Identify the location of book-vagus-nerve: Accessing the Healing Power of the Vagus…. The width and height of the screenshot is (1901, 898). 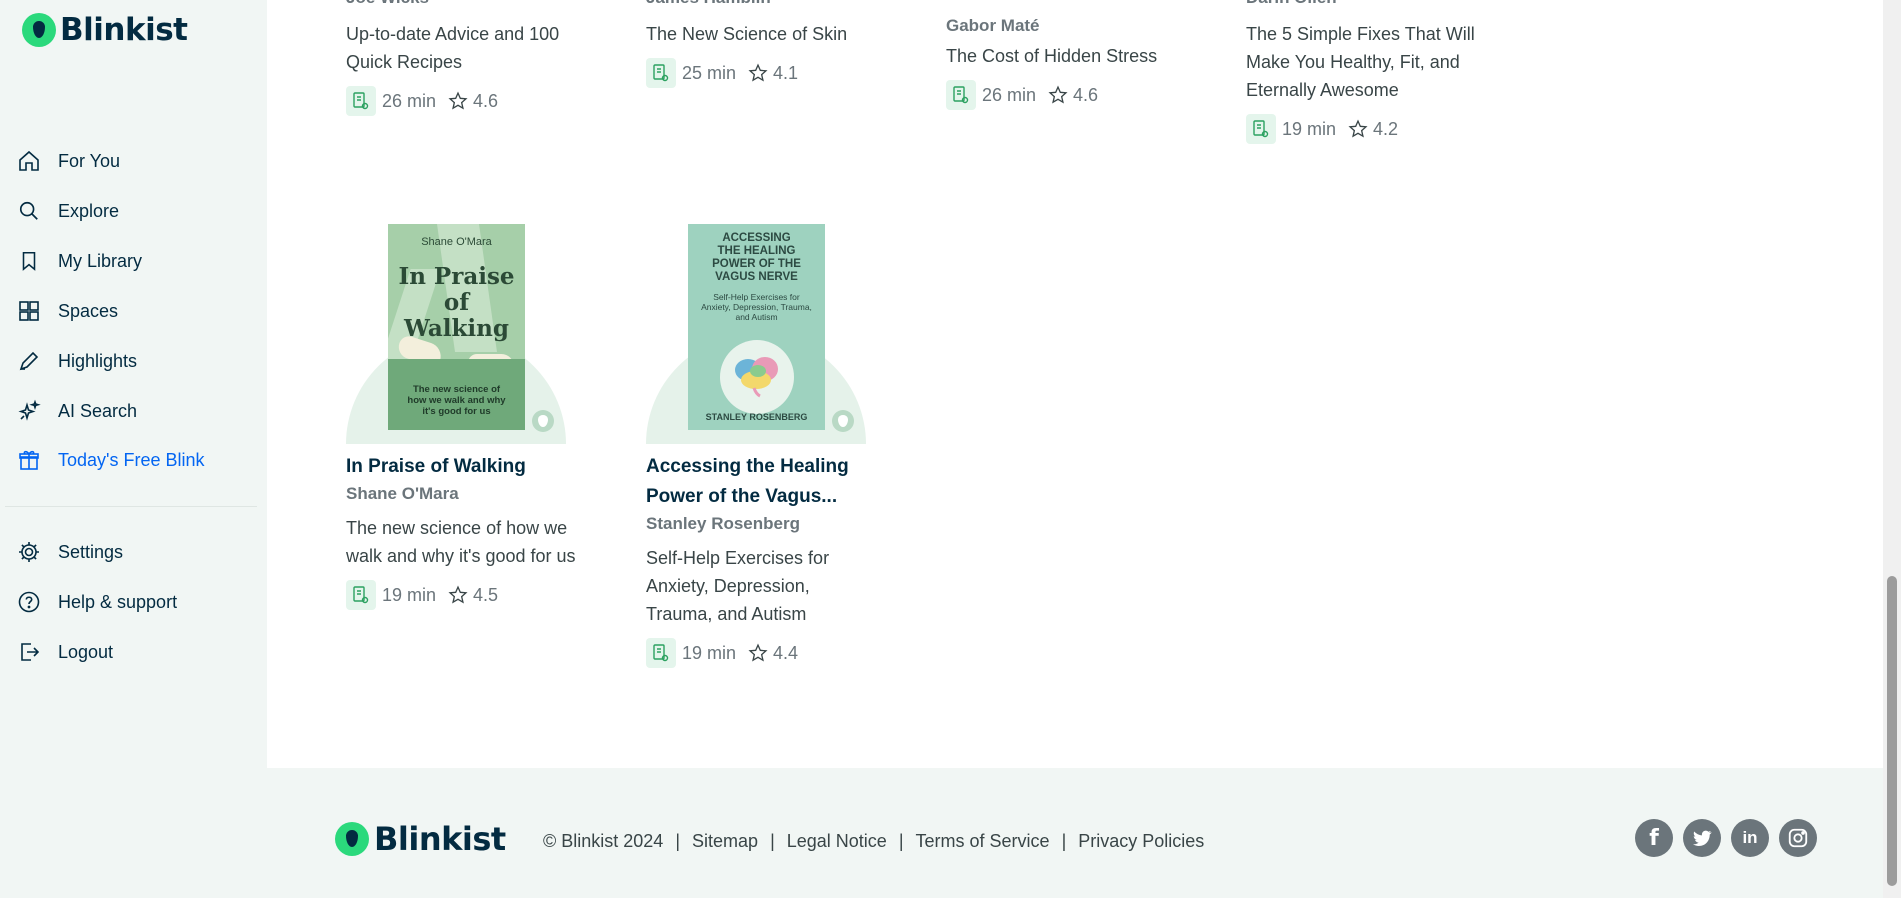
(761, 560).